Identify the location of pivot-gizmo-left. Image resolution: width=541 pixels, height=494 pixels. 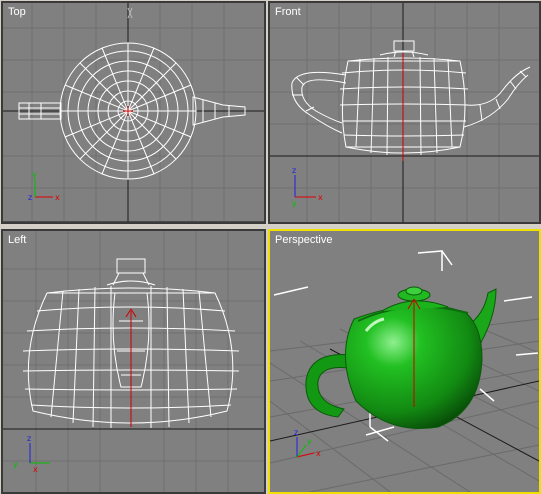
(131, 367).